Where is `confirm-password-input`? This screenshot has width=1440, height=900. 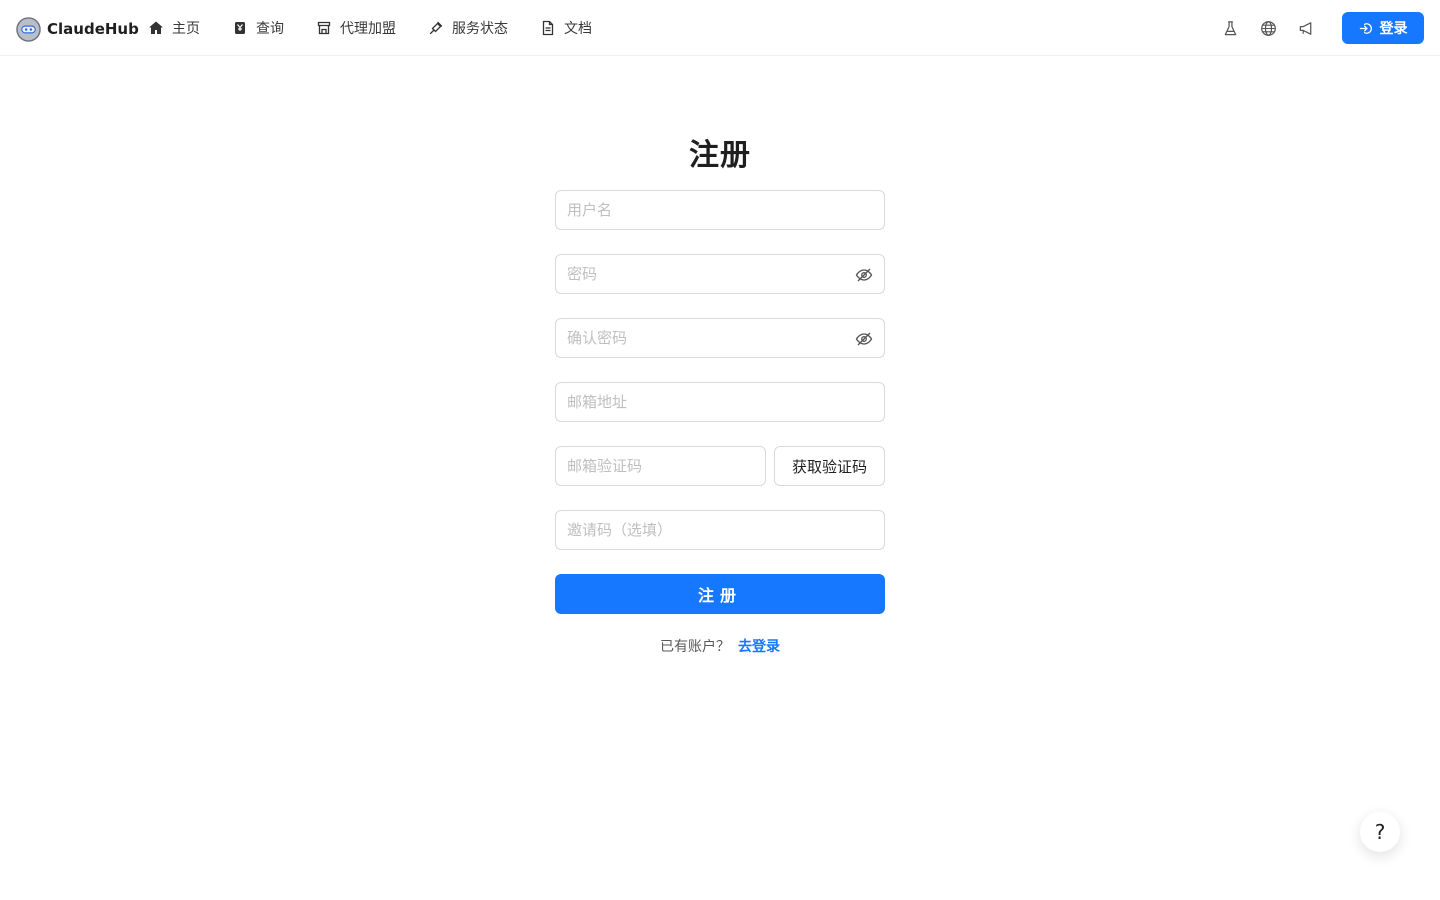
confirm-password-input is located at coordinates (720, 338).